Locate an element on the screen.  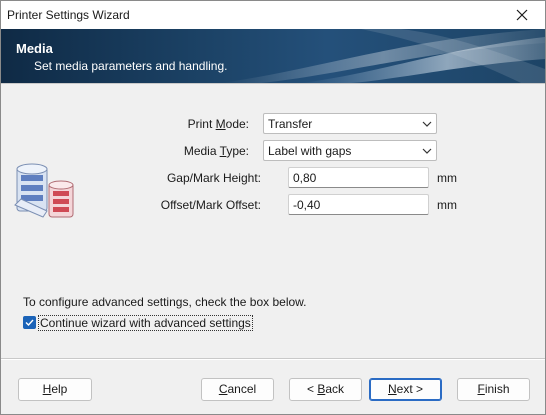
label-roll-icon is located at coordinates (44, 190).